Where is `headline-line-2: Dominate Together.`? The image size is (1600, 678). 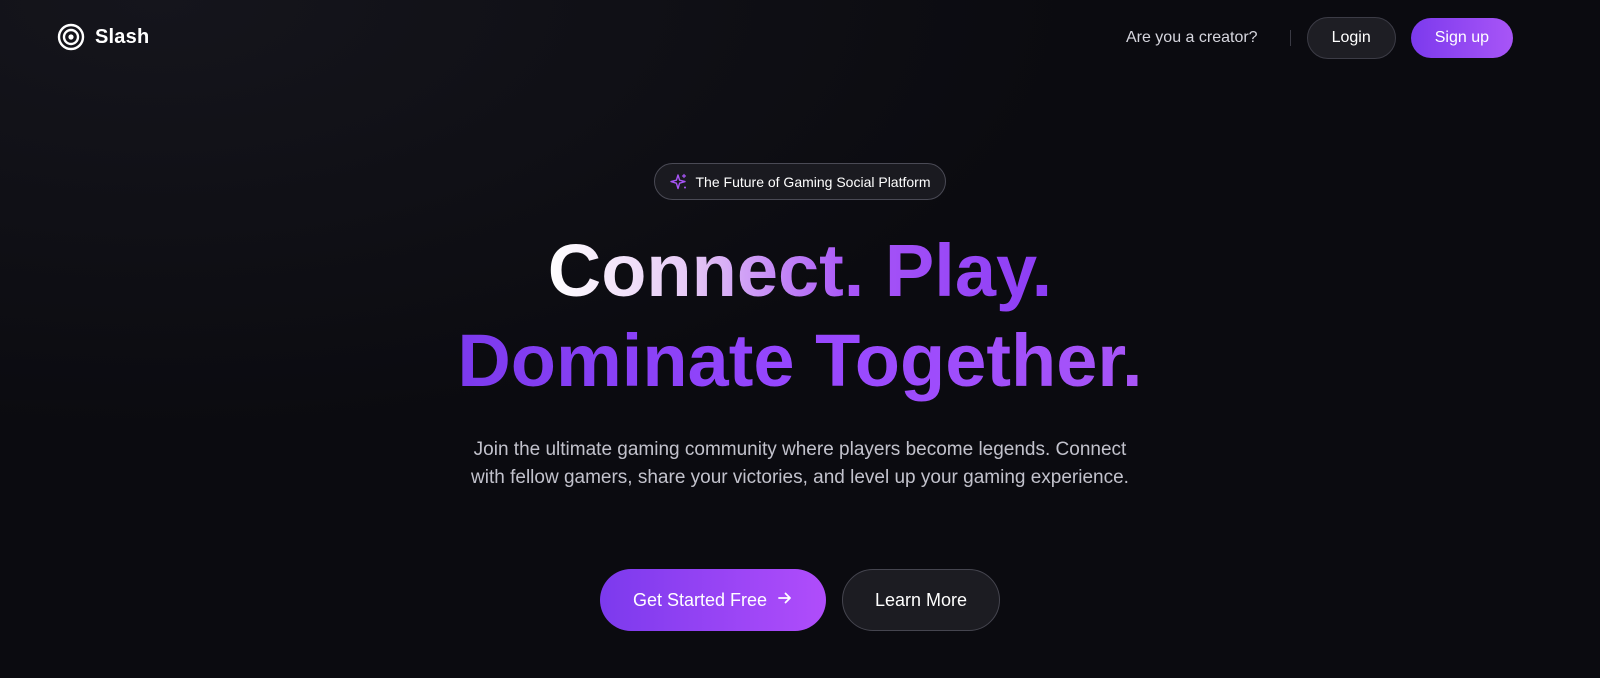
headline-line-2: Dominate Together. is located at coordinates (799, 361).